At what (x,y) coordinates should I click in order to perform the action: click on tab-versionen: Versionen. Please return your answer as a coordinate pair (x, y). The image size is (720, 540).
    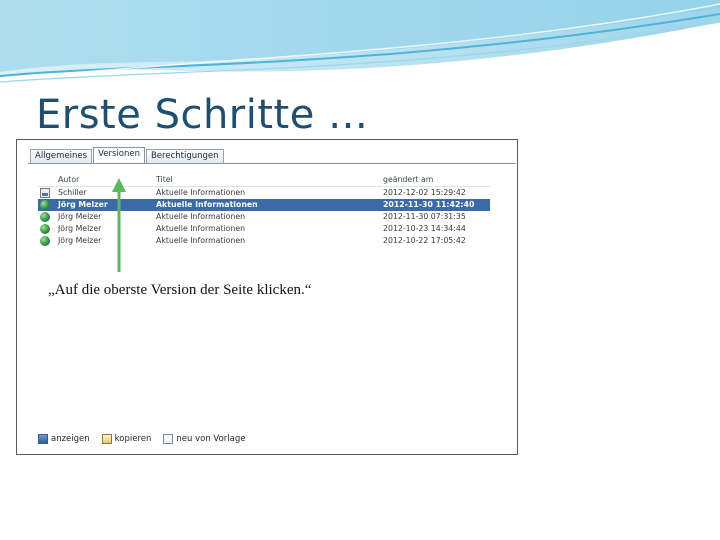
    Looking at the image, I should click on (119, 155).